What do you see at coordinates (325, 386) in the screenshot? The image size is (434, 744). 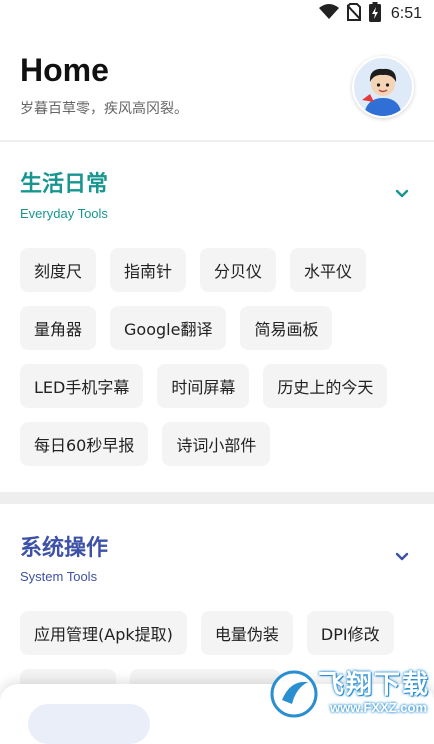 I see `tool-chip: 历史上的今天` at bounding box center [325, 386].